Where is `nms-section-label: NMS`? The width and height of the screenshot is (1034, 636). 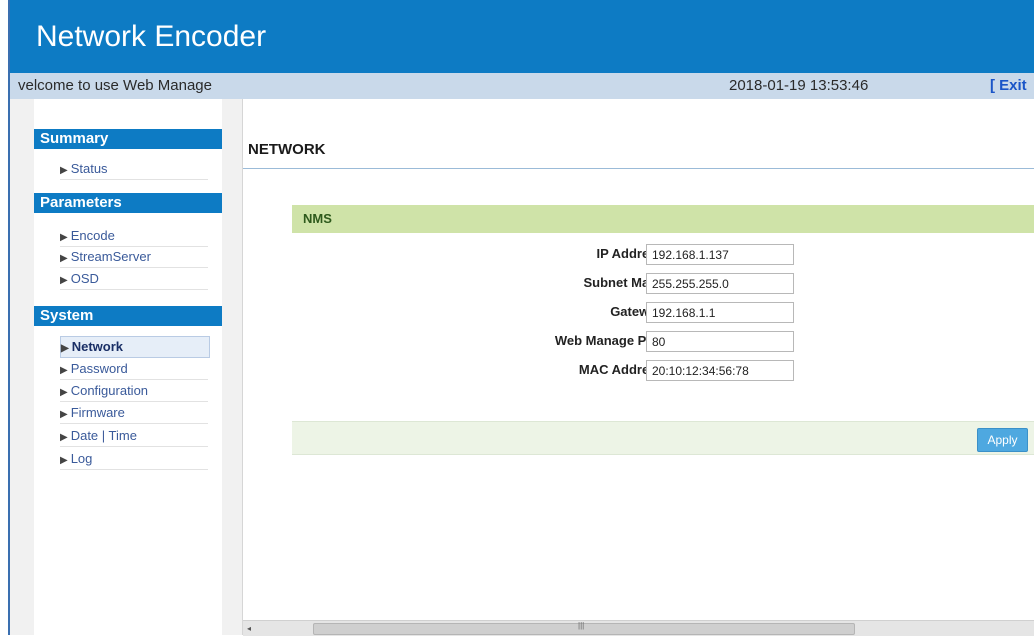 nms-section-label: NMS is located at coordinates (317, 218).